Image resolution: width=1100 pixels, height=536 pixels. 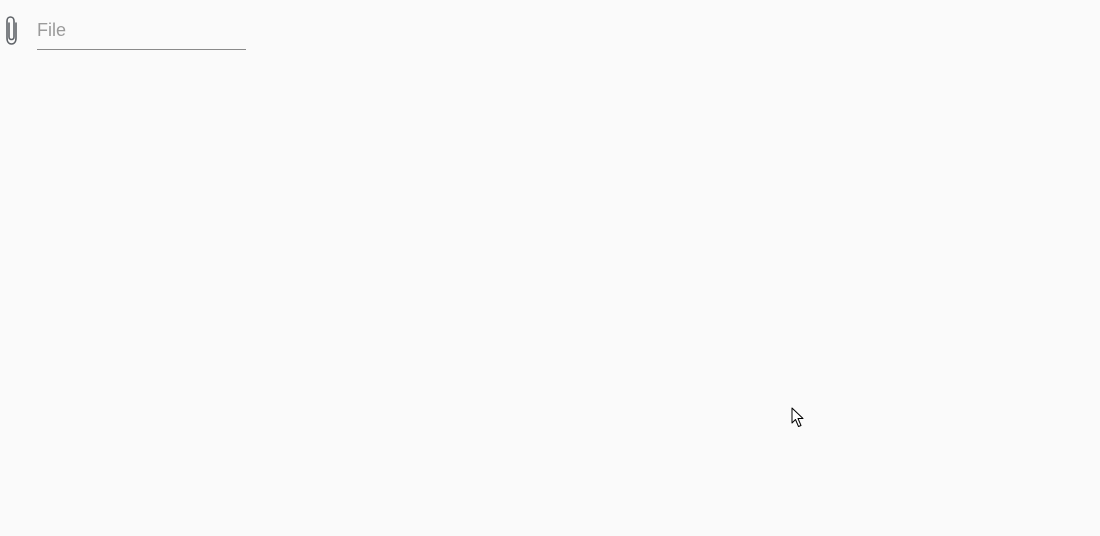 I want to click on mouse-pointer-icon, so click(x=799, y=418).